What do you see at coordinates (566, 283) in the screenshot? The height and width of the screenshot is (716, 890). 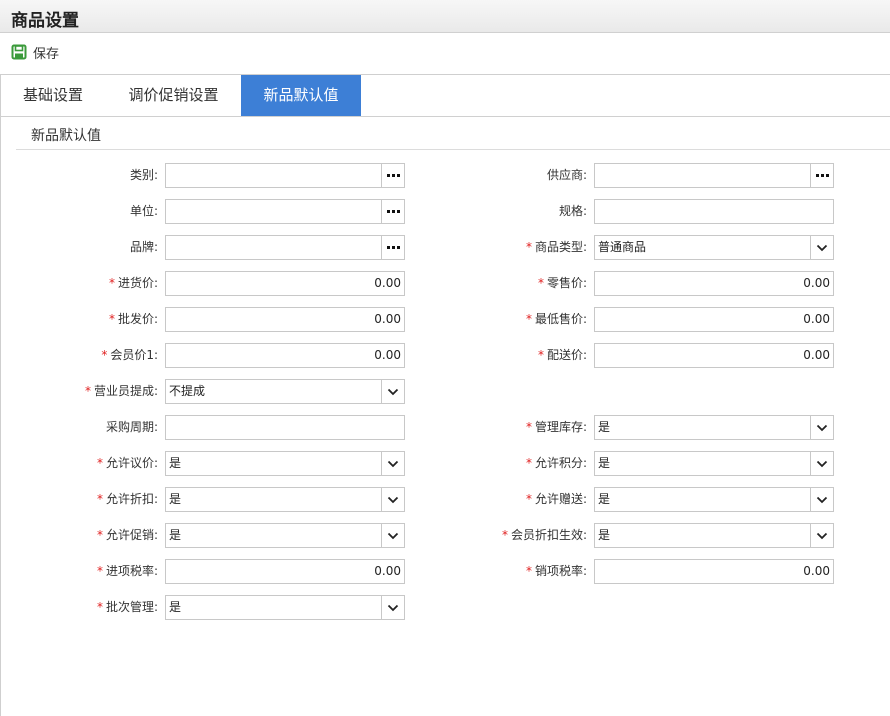 I see `retail-price-label-text: 零售价:` at bounding box center [566, 283].